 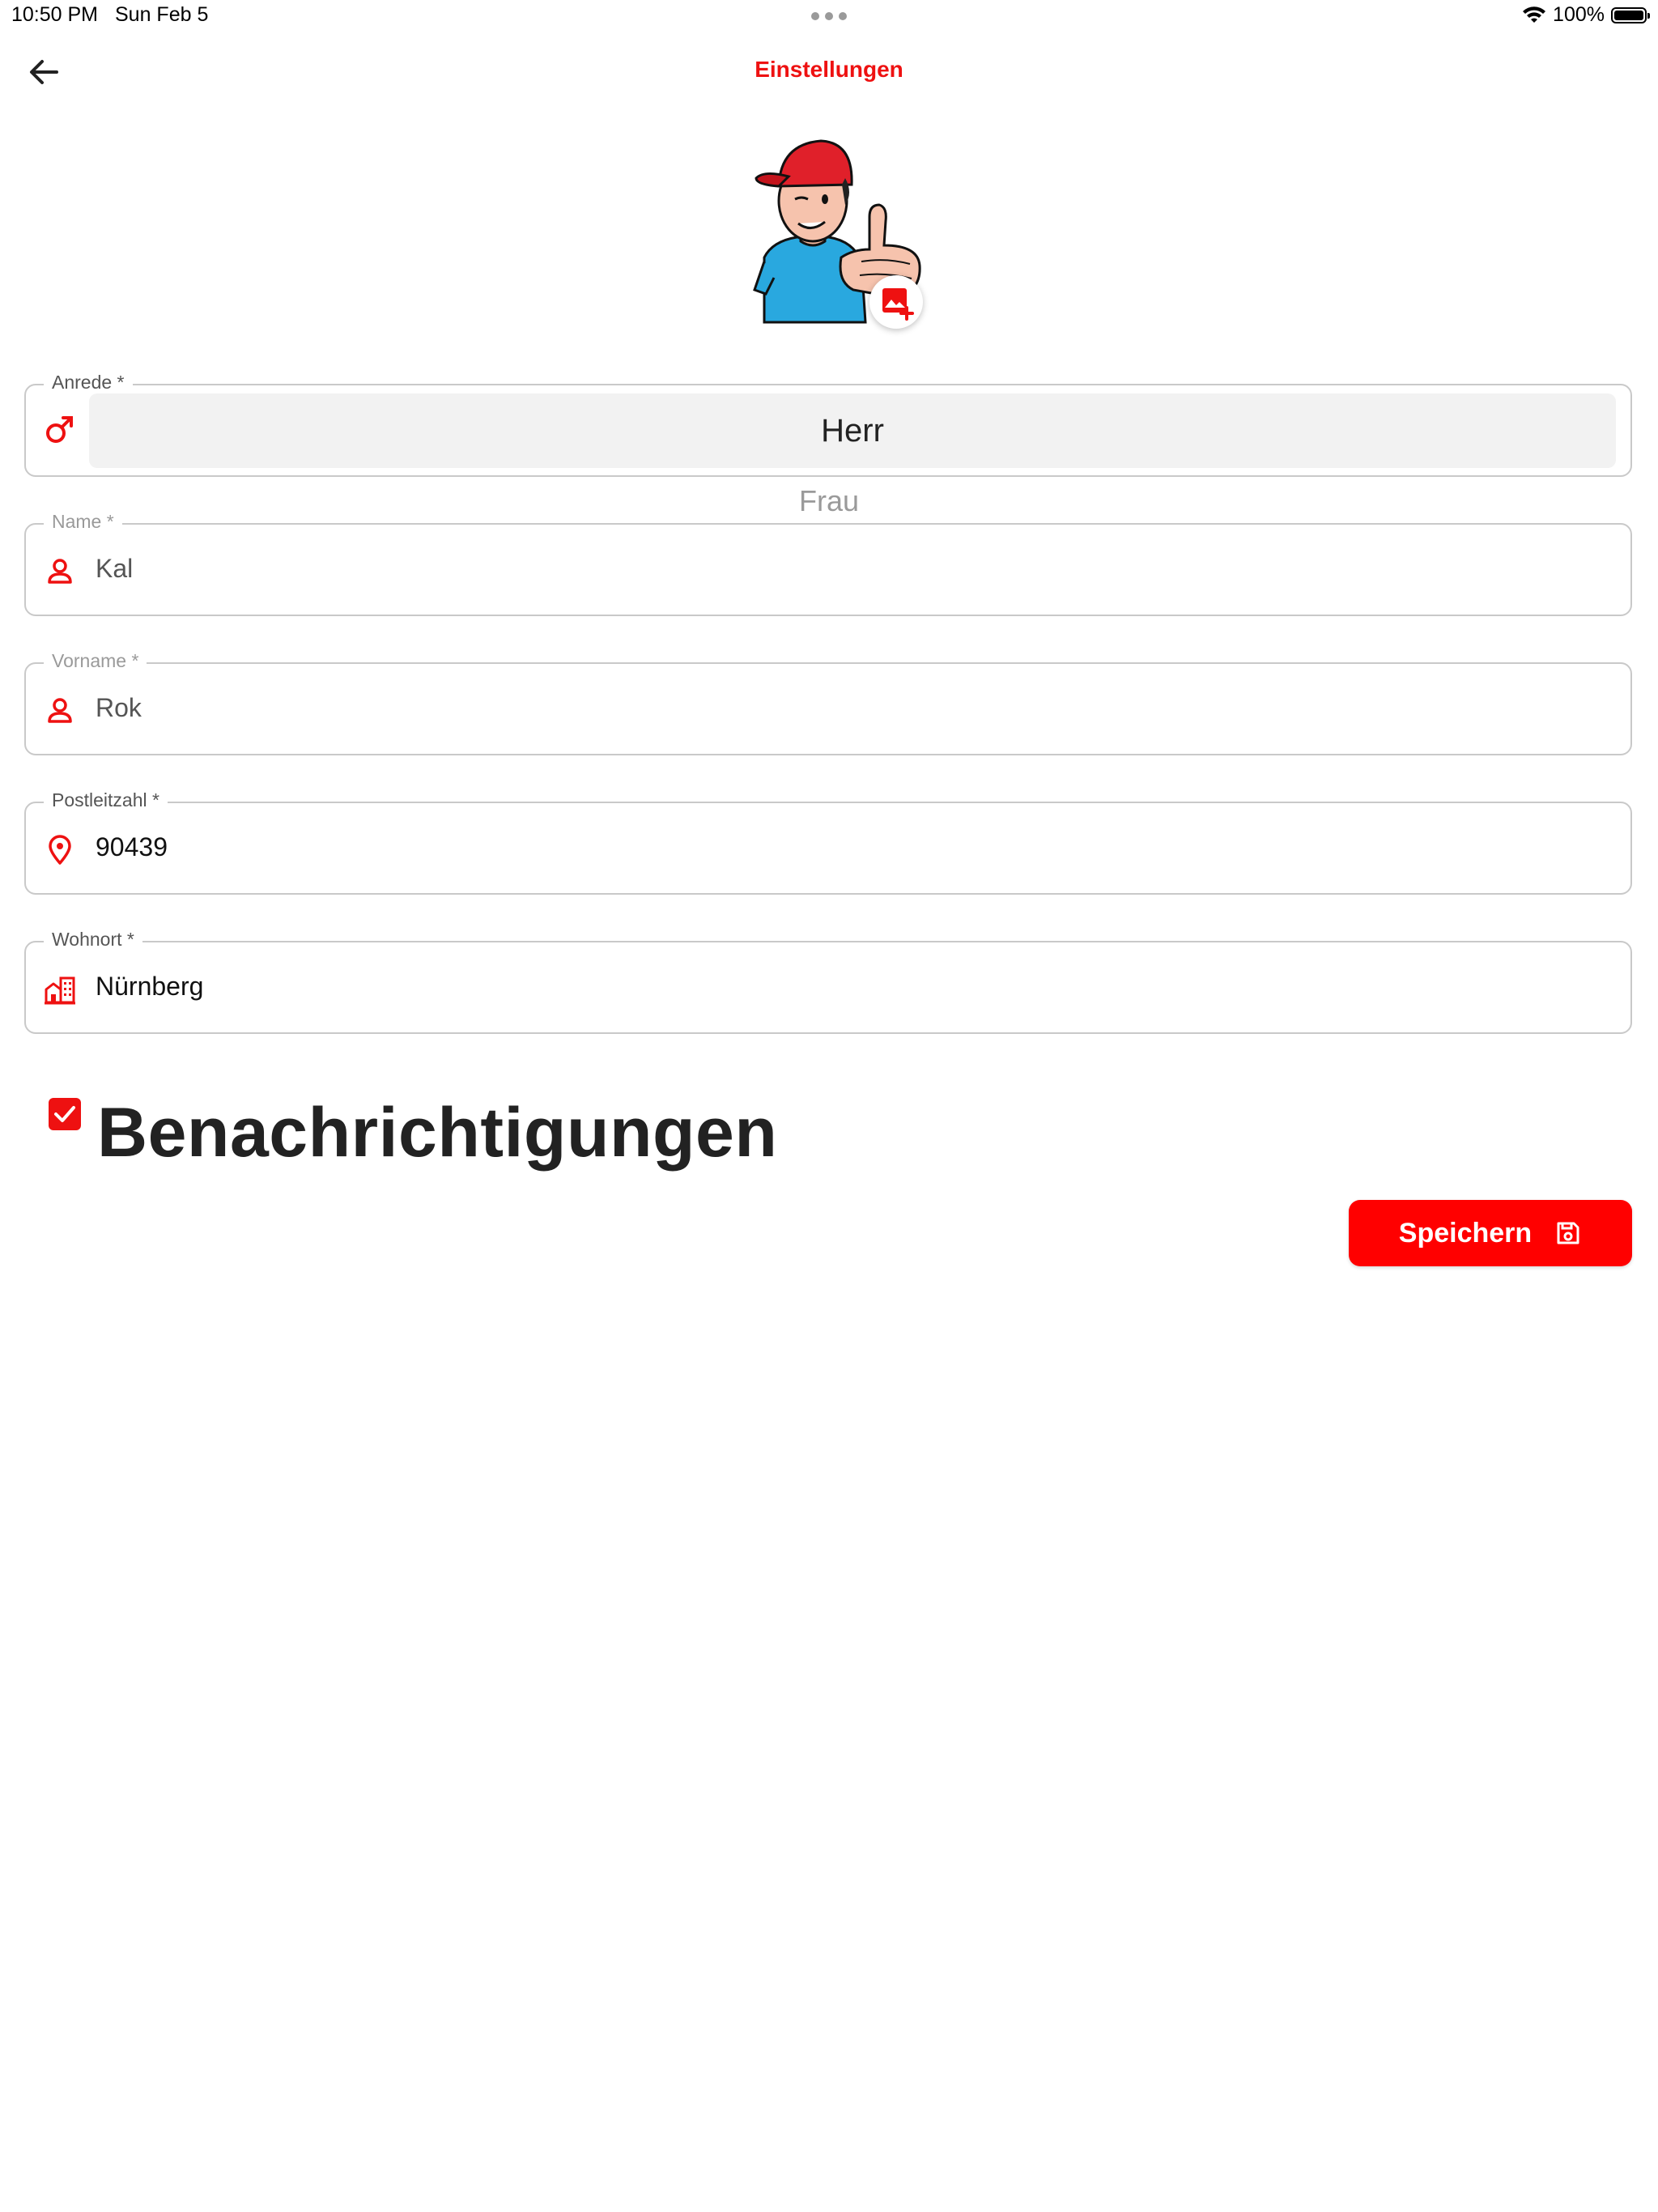 I want to click on notifications-checkbox, so click(x=65, y=1114).